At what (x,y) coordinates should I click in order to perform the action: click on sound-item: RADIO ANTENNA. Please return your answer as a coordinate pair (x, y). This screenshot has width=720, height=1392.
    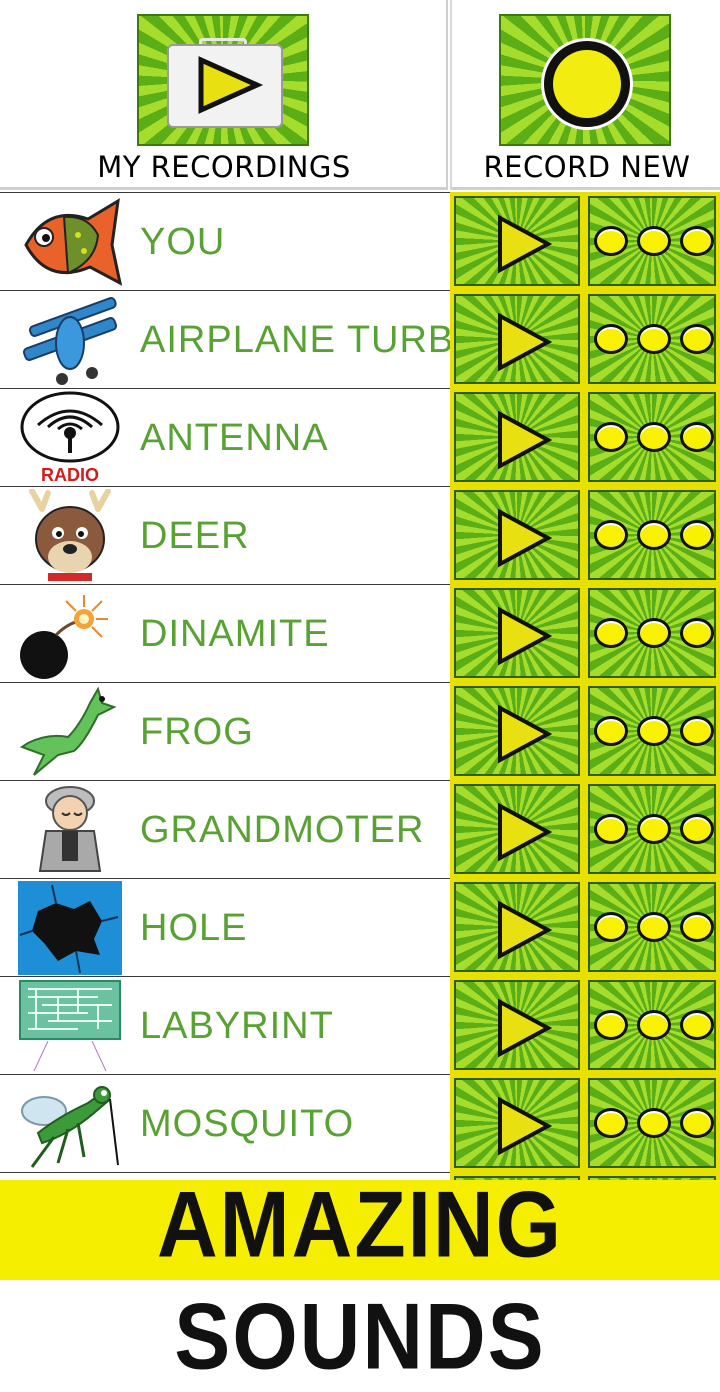
    Looking at the image, I should click on (225, 437).